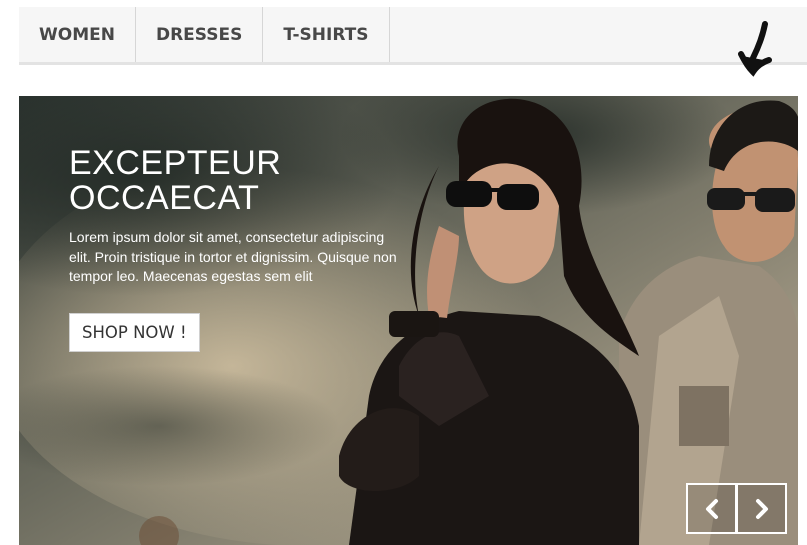 This screenshot has height=545, width=807. I want to click on chevron-left-icon, so click(711, 508).